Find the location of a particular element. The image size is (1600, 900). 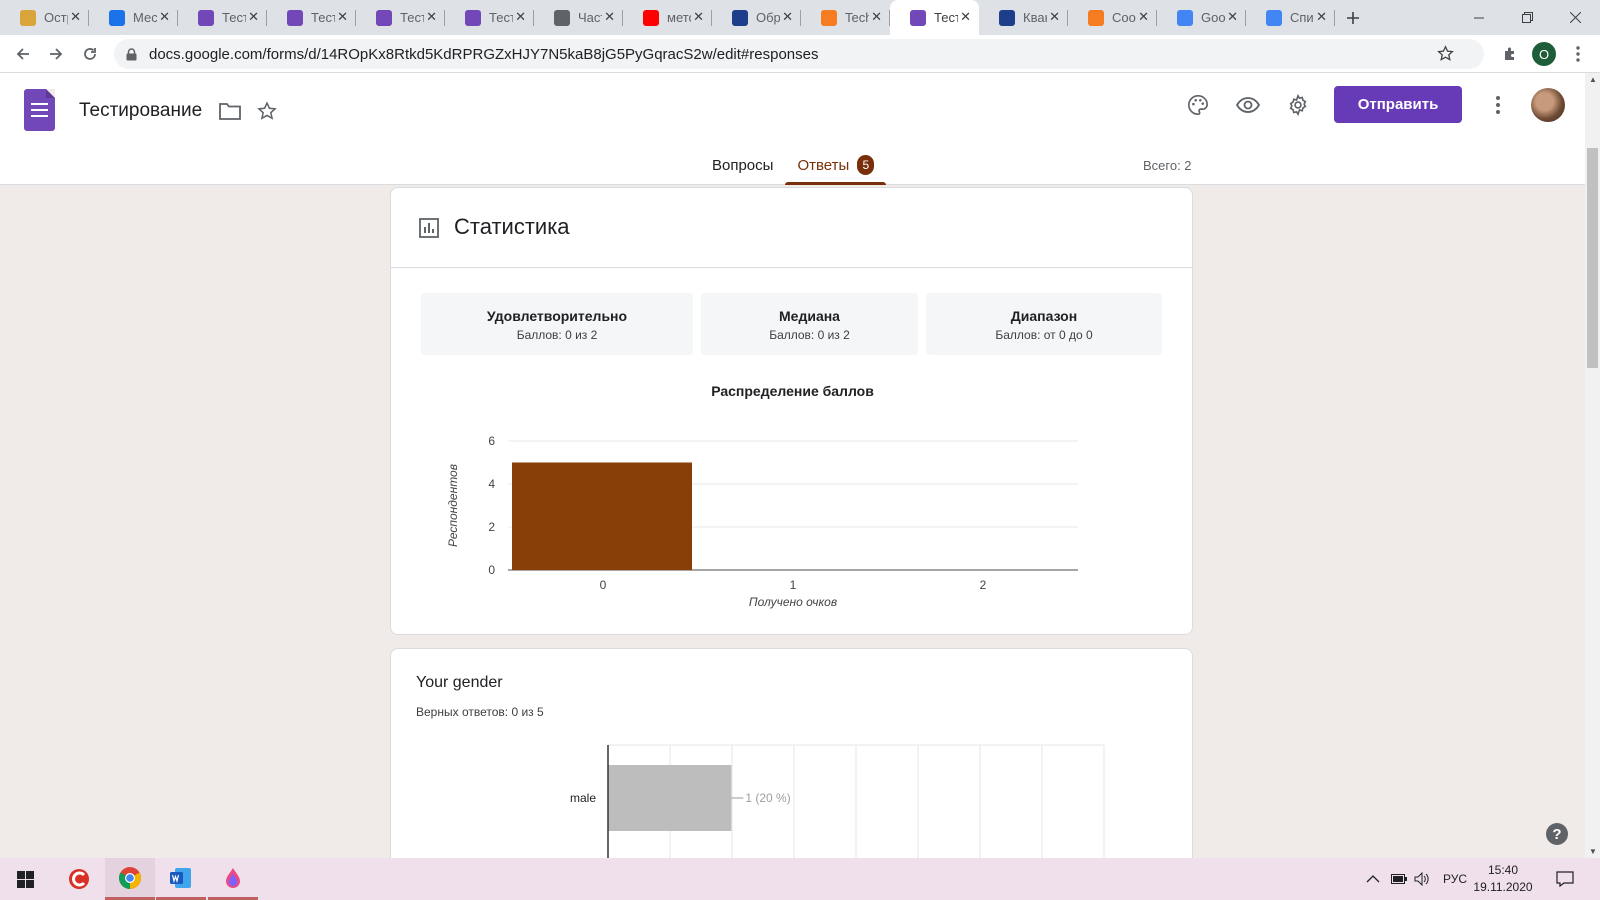

volume-icon is located at coordinates (1422, 879).